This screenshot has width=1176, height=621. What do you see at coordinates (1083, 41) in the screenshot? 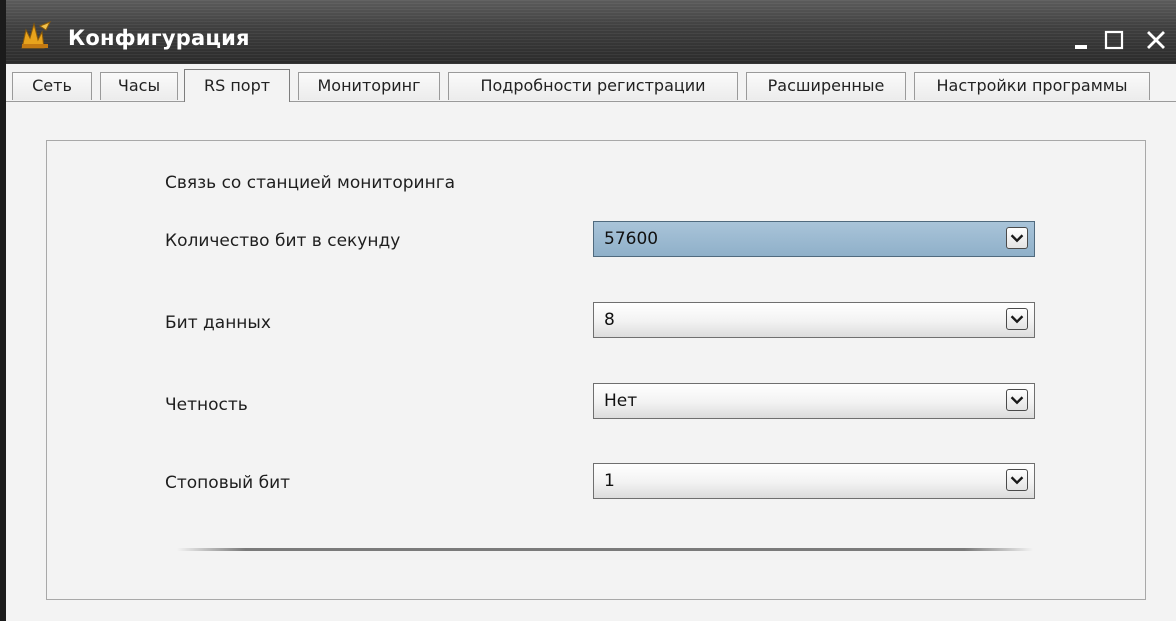
I see `minimize-icon` at bounding box center [1083, 41].